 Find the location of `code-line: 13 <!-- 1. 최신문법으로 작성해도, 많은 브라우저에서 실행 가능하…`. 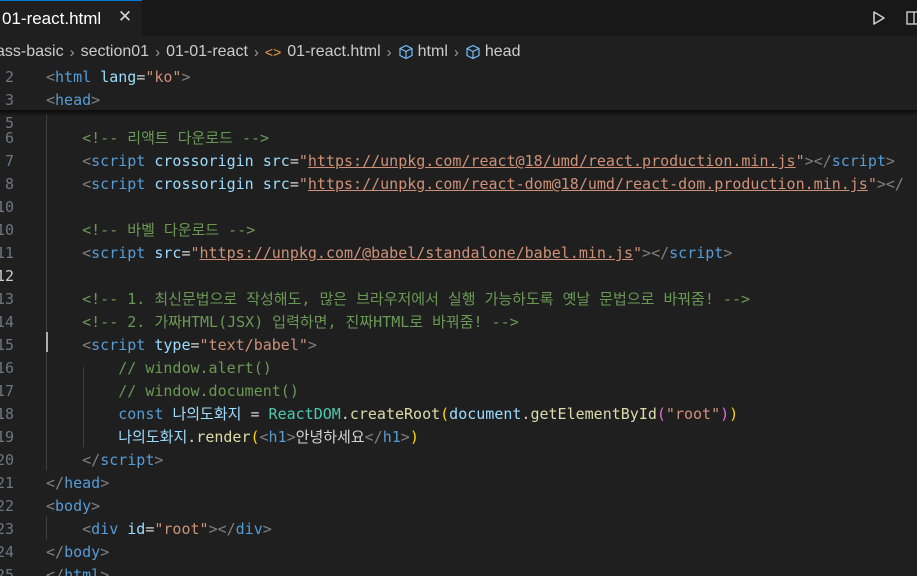

code-line: 13 <!-- 1. 최신문법으로 작성해도, 많은 브라우저에서 실행 가능하… is located at coordinates (458, 299).